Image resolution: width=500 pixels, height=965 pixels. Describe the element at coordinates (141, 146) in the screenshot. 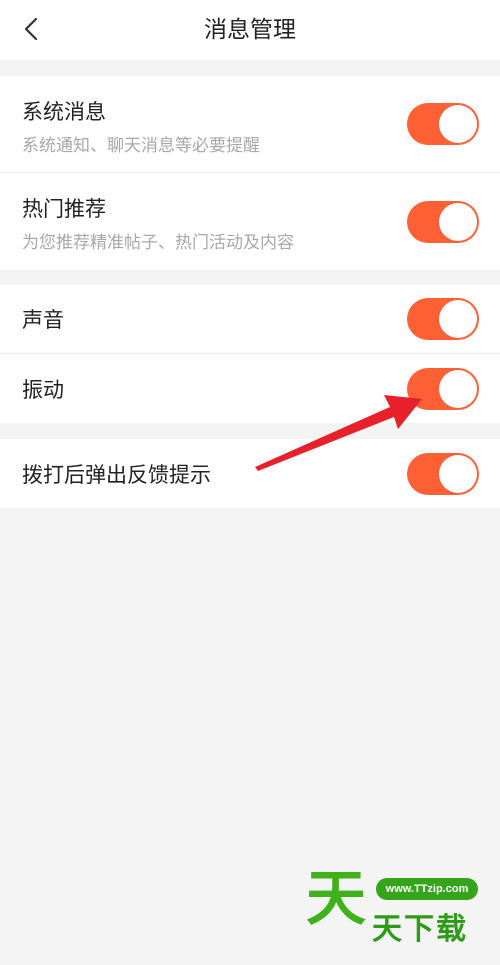

I see `setting-subtitle: 系统通知、聊天消息等必要提醒` at that location.